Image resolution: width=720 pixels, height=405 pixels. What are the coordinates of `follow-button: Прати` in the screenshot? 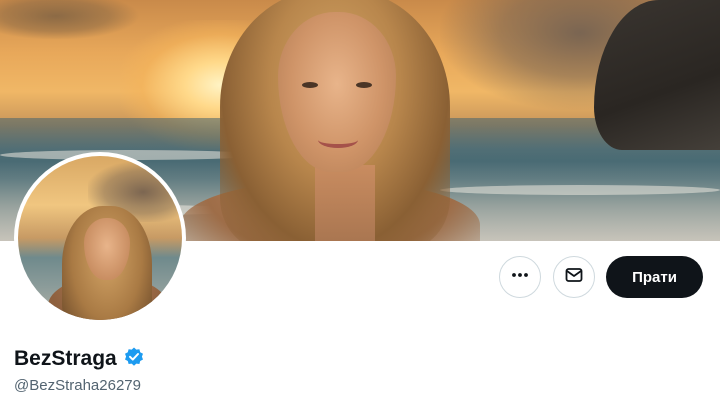 It's located at (654, 277).